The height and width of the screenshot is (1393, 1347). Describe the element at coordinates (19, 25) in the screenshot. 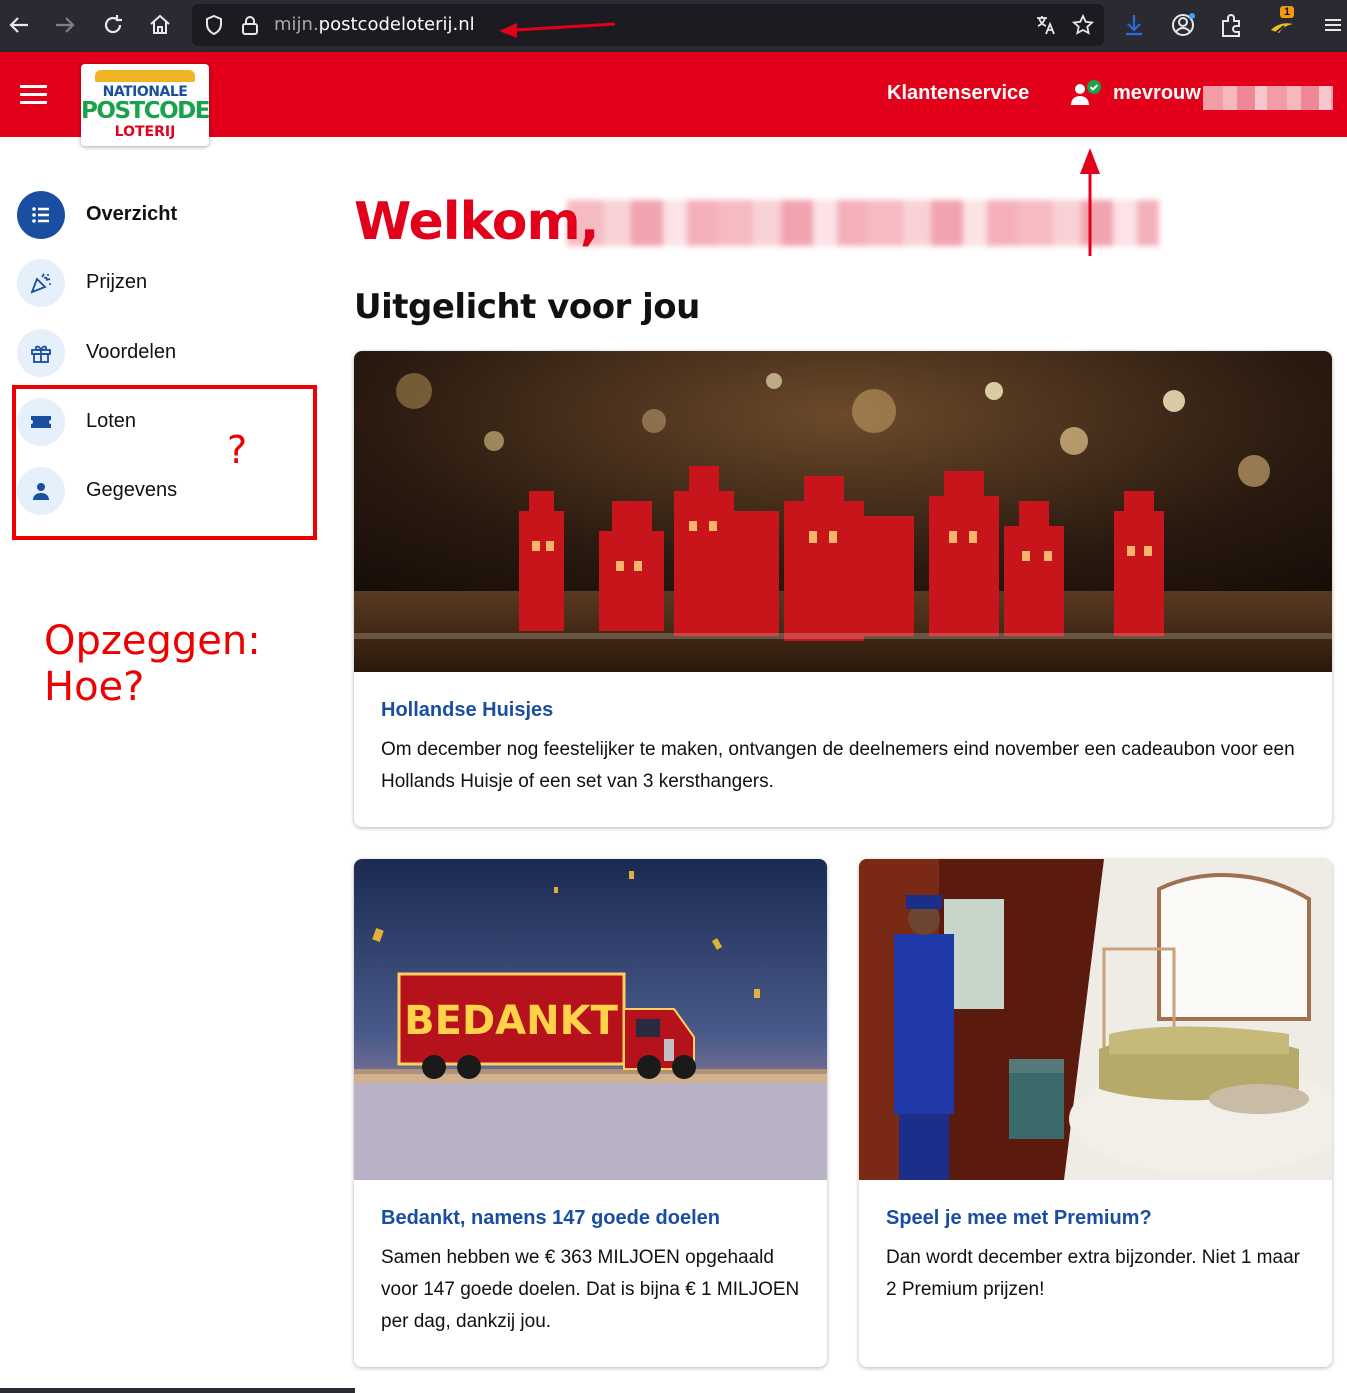

I see `back-icon` at that location.